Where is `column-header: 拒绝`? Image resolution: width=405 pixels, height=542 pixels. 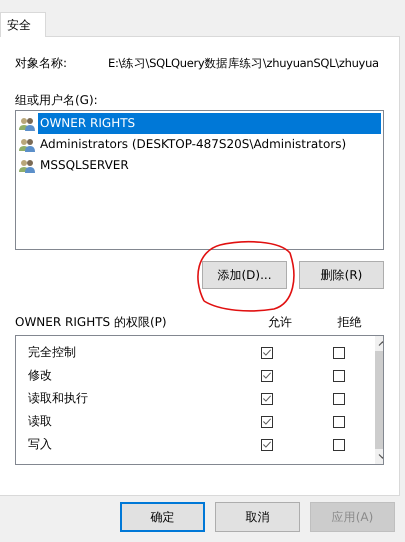 column-header: 拒绝 is located at coordinates (349, 322).